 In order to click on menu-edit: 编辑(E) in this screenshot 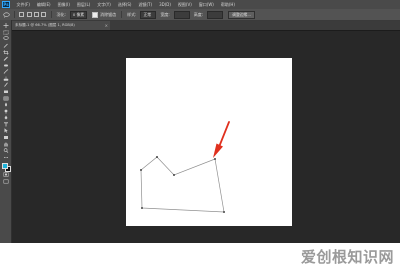, I will do `click(43, 4)`.